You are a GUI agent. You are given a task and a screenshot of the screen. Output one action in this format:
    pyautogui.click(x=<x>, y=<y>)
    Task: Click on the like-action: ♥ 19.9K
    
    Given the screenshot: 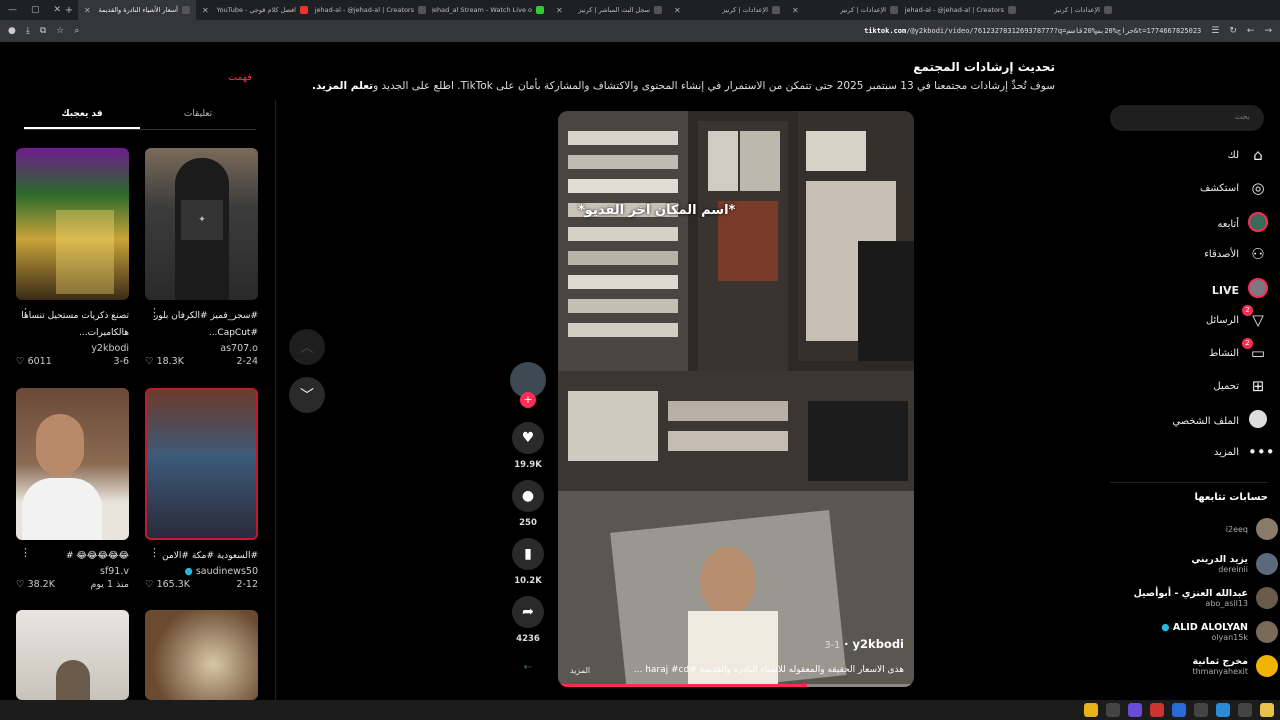 What is the action you would take?
    pyautogui.click(x=528, y=446)
    